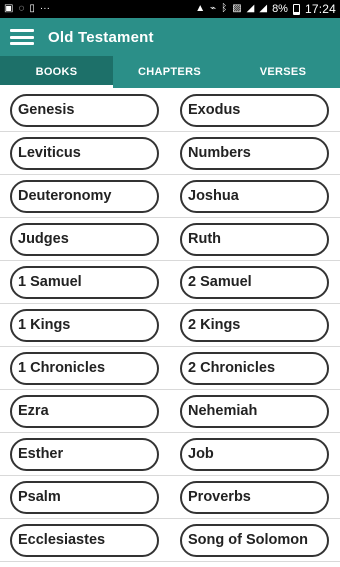 This screenshot has height=567, width=340. I want to click on battery-icon, so click(296, 9).